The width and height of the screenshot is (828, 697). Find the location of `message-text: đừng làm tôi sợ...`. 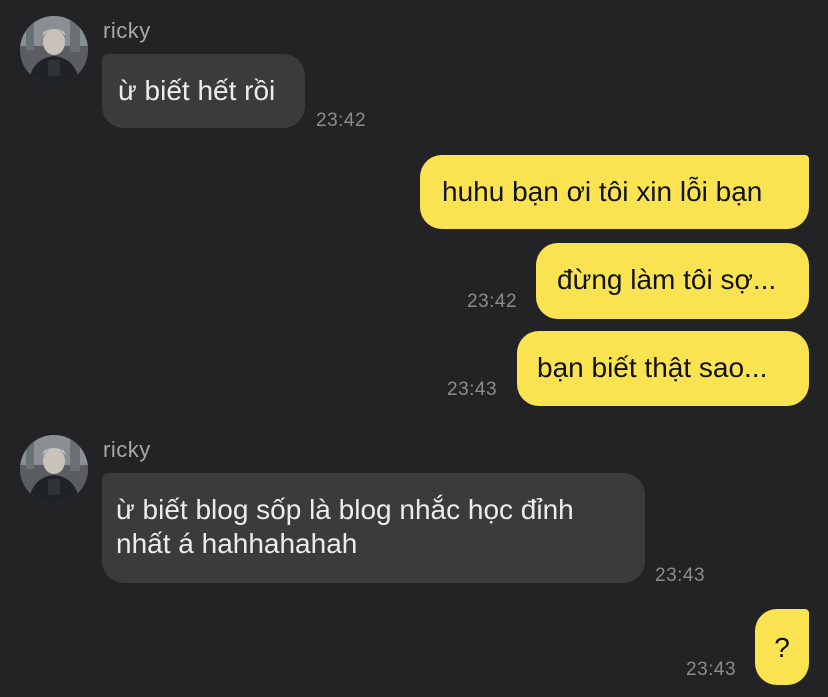

message-text: đừng làm tôi sợ... is located at coordinates (667, 279).